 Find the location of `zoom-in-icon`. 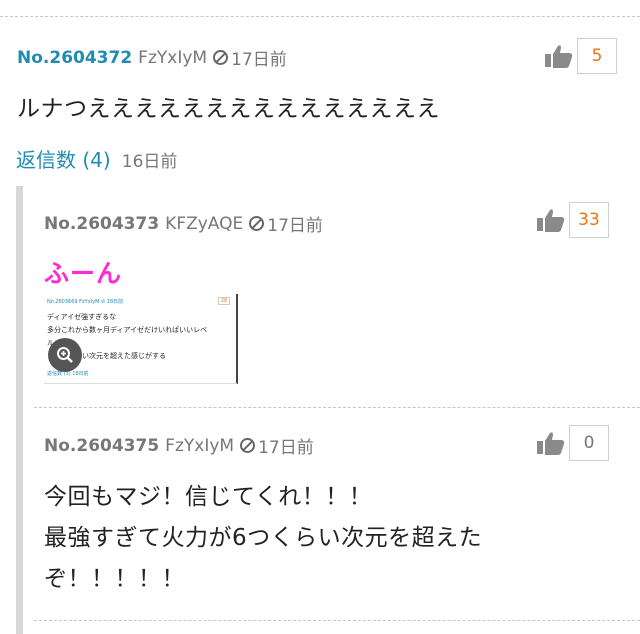

zoom-in-icon is located at coordinates (65, 355).